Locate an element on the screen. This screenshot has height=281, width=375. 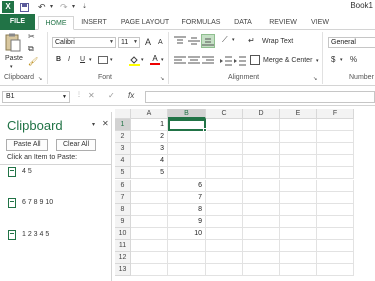
tab-review: REVIEW is located at coordinates (283, 23).